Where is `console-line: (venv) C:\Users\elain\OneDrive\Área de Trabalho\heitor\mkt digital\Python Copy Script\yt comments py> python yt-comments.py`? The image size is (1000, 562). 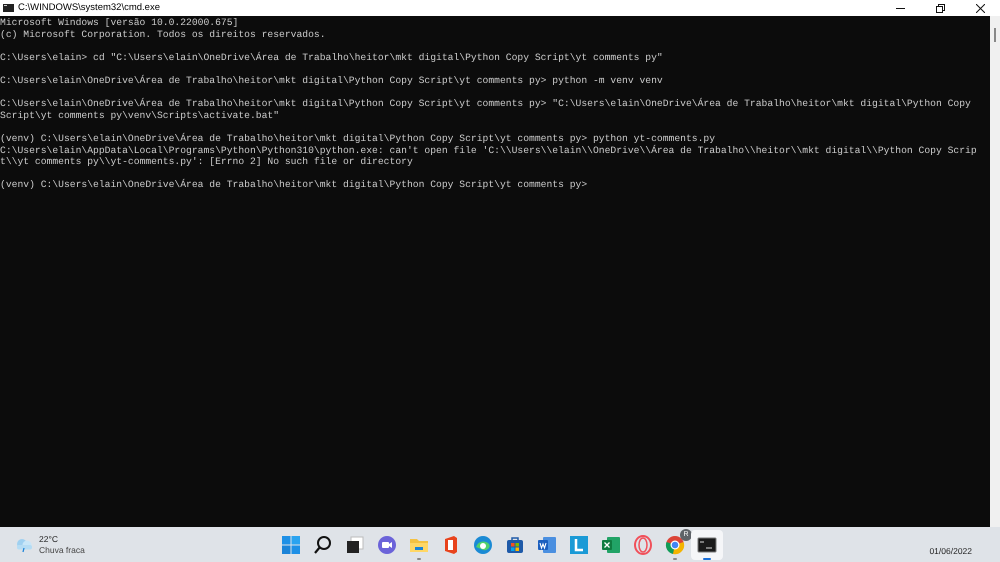
console-line: (venv) C:\Users\elain\OneDrive\Área de Trabalho\heitor\mkt digital\Python Copy Script\yt comments py> python yt-comments.py is located at coordinates (358, 138).